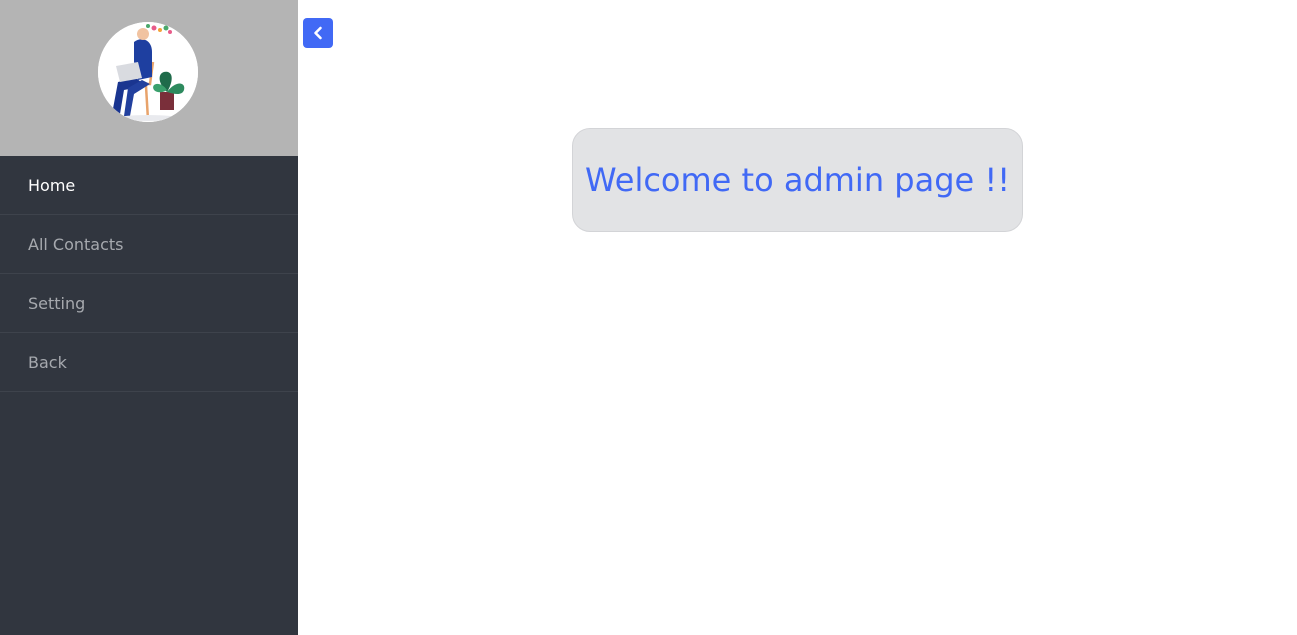  I want to click on sidebar-nav: Home All Contacts Setting Back, so click(149, 274).